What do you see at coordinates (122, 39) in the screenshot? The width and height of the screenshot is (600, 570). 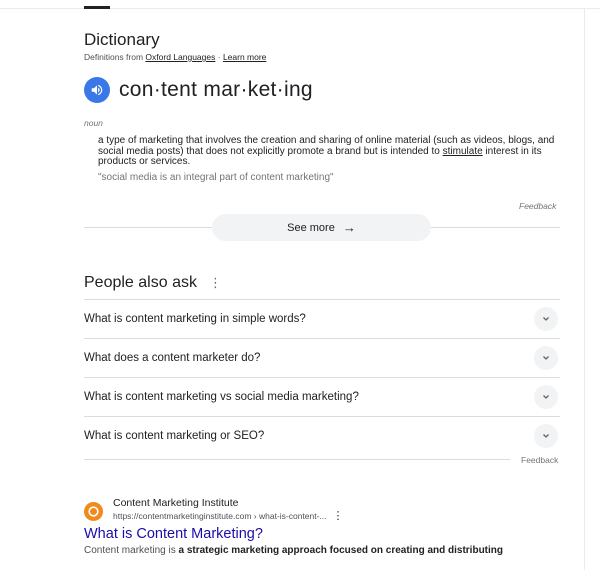 I see `dictionary-title: Dictionary` at bounding box center [122, 39].